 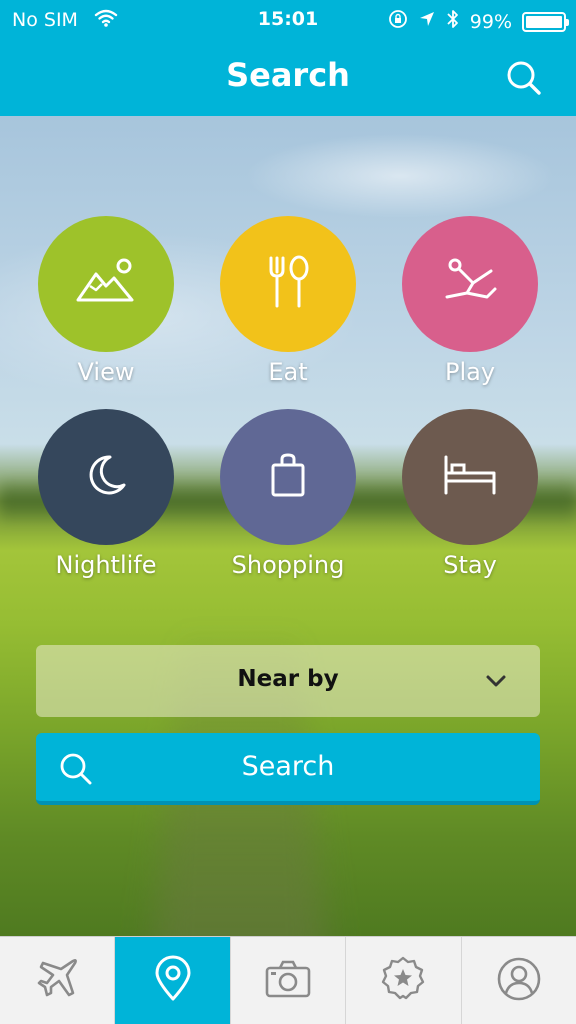 What do you see at coordinates (545, 21) in the screenshot?
I see `battery-icon` at bounding box center [545, 21].